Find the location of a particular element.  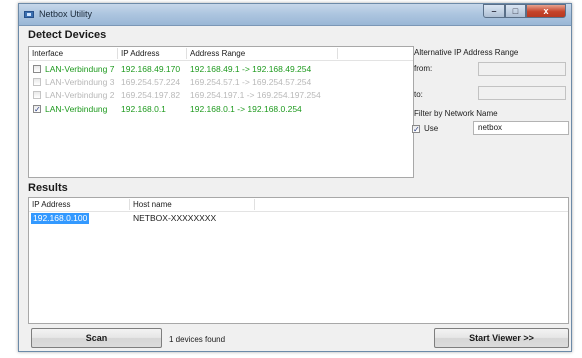

result-row: 192.168.0.100 NETBOX-XXXXXXXX is located at coordinates (298, 218).